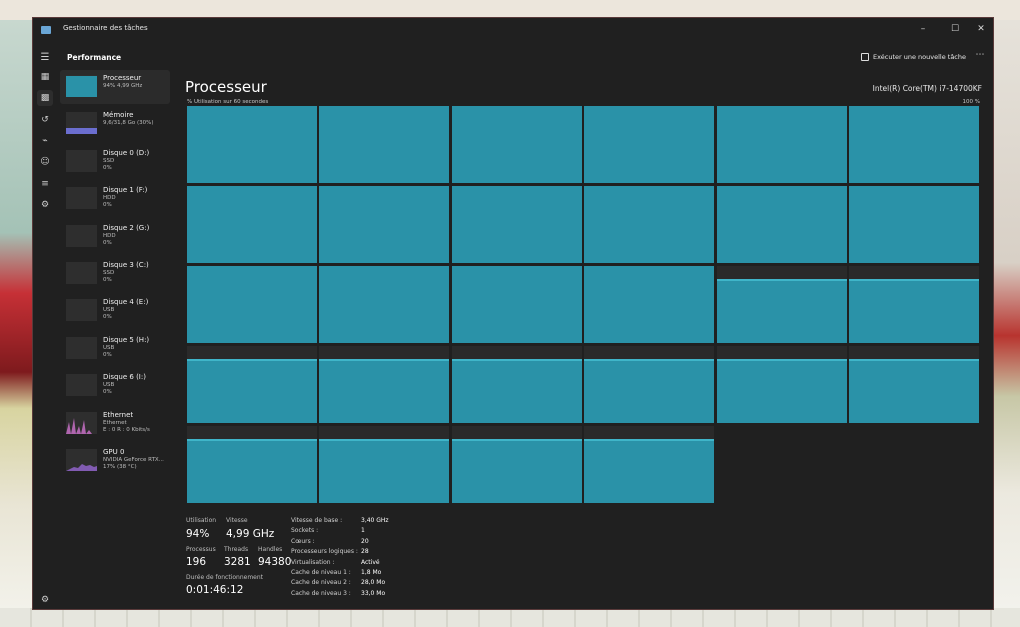  Describe the element at coordinates (45, 98) in the screenshot. I see `performance-icon: ▩` at that location.